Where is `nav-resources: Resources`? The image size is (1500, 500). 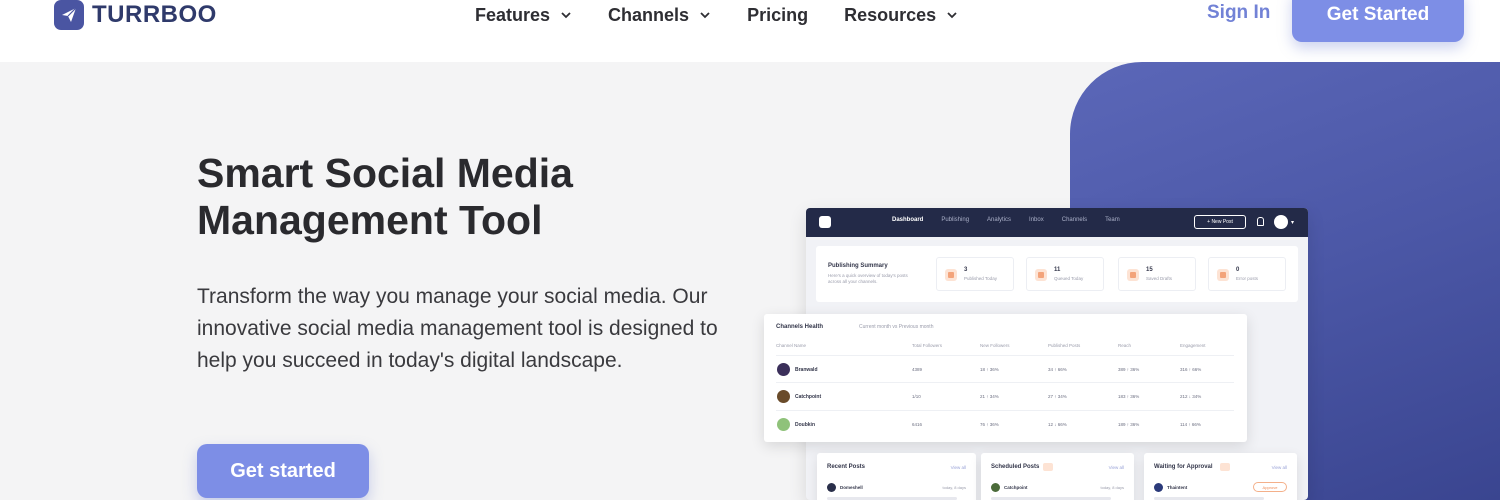 nav-resources: Resources is located at coordinates (901, 15).